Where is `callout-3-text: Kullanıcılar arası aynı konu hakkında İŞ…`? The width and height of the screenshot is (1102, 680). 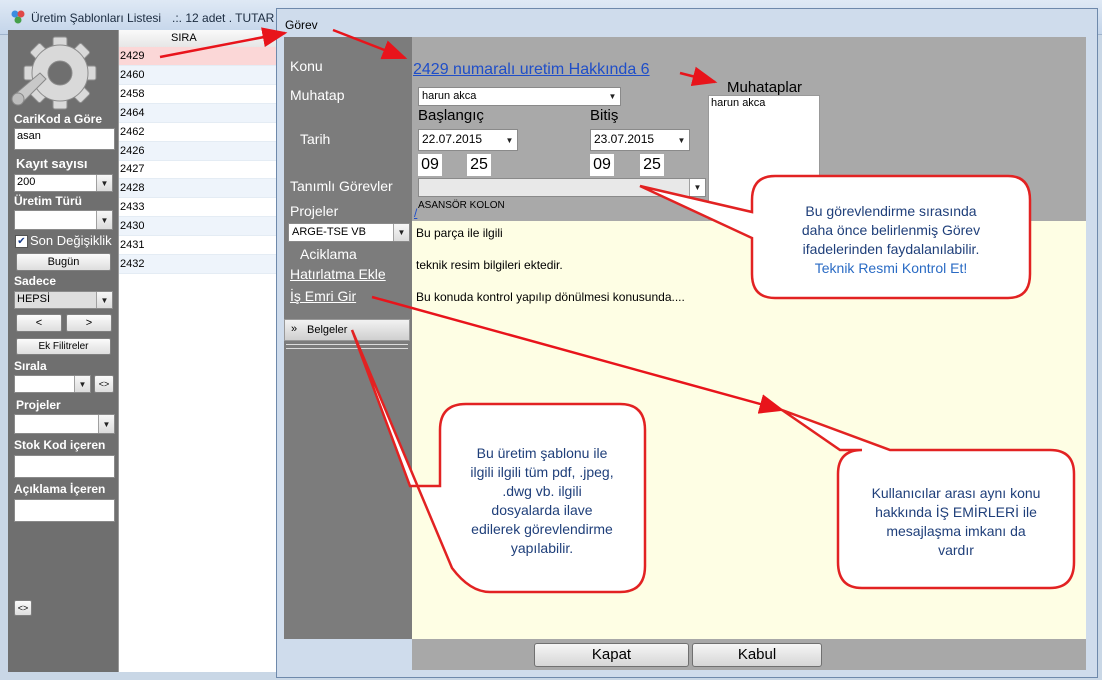
callout-3-text: Kullanıcılar arası aynı konu hakkında İŞ… is located at coordinates (956, 521).